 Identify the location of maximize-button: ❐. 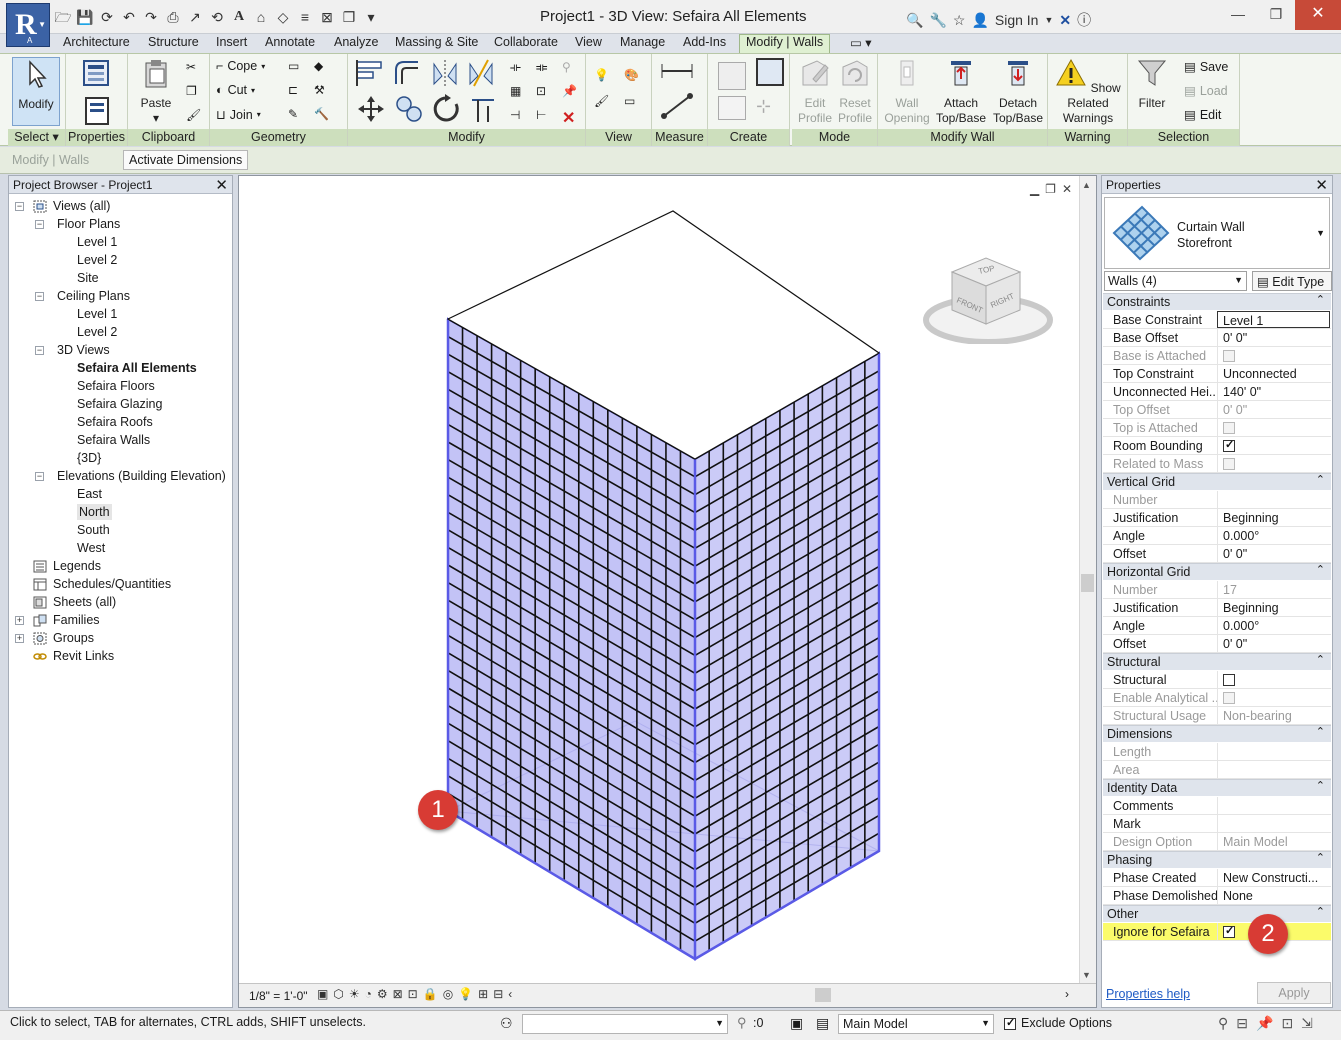
(1276, 15).